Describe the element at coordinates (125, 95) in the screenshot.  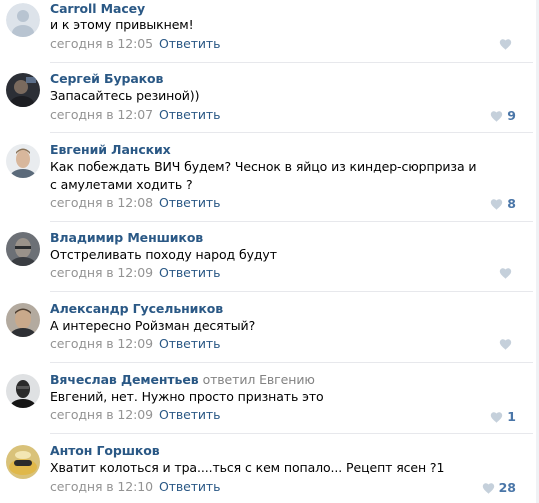
I see `comment-text: Запасайтесь резиной))` at that location.